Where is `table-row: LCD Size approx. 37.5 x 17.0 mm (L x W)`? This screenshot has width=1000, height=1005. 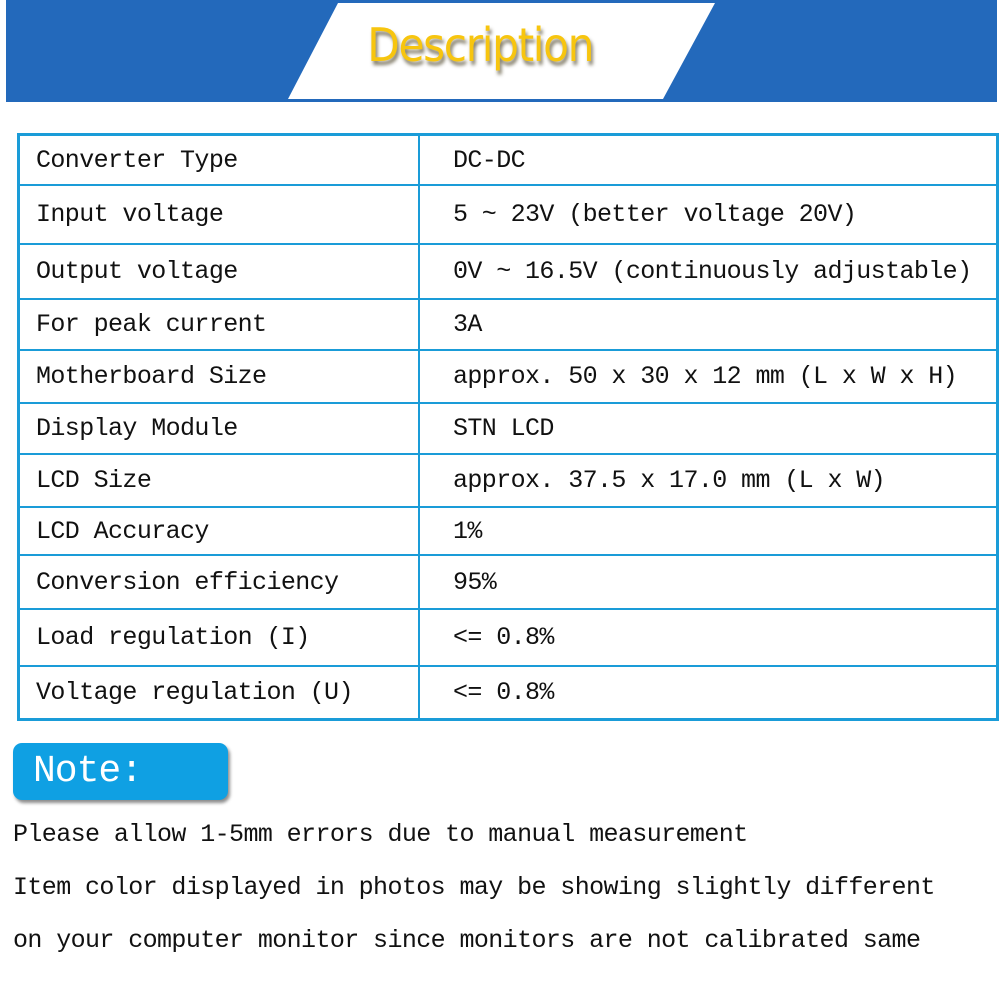
table-row: LCD Size approx. 37.5 x 17.0 mm (L x W) is located at coordinates (508, 479).